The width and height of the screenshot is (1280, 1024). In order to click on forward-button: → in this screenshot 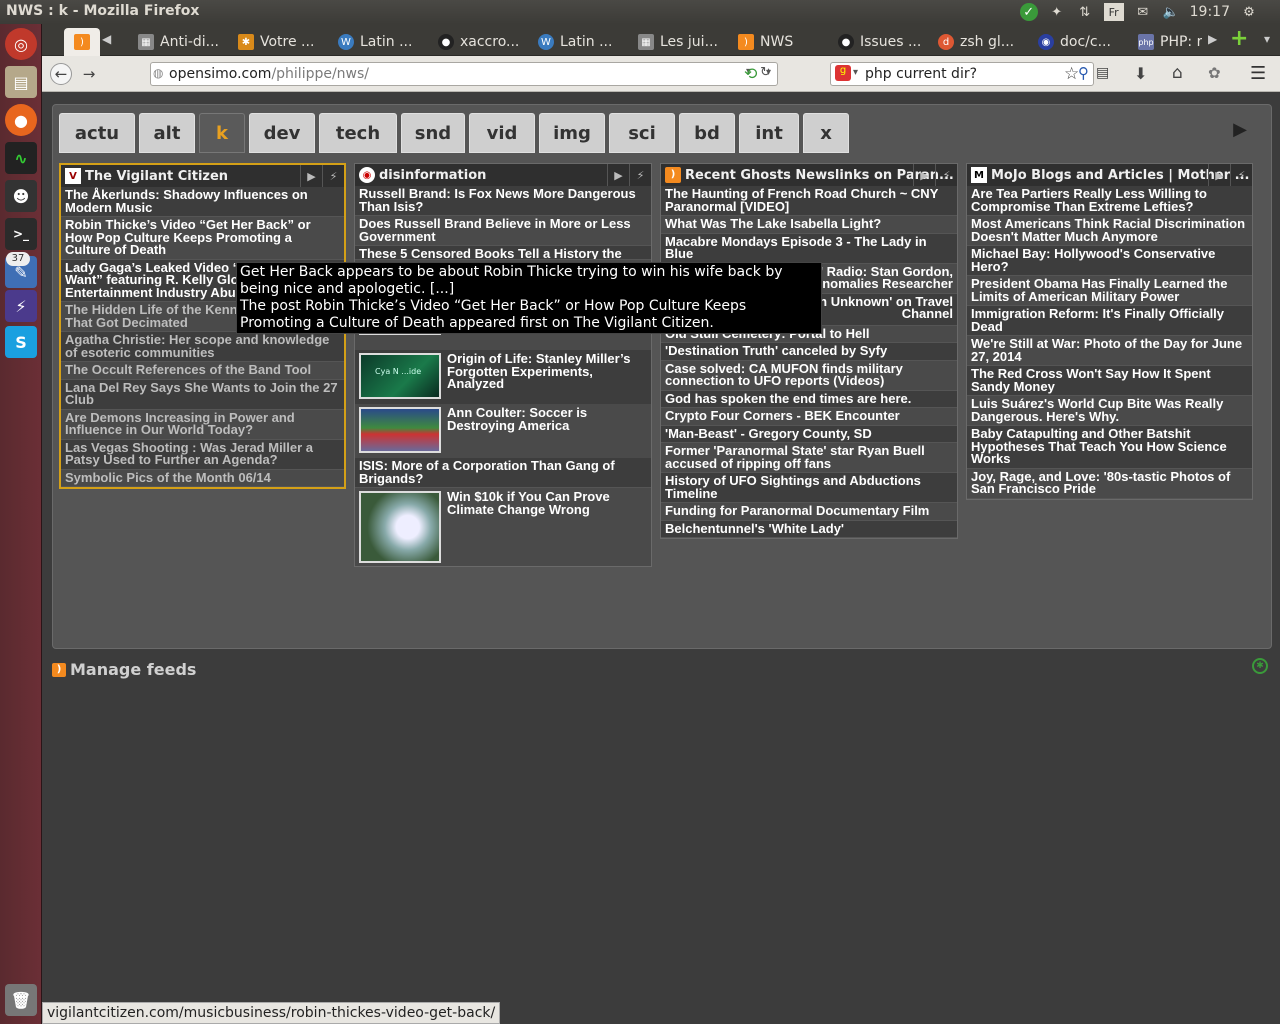, I will do `click(89, 74)`.